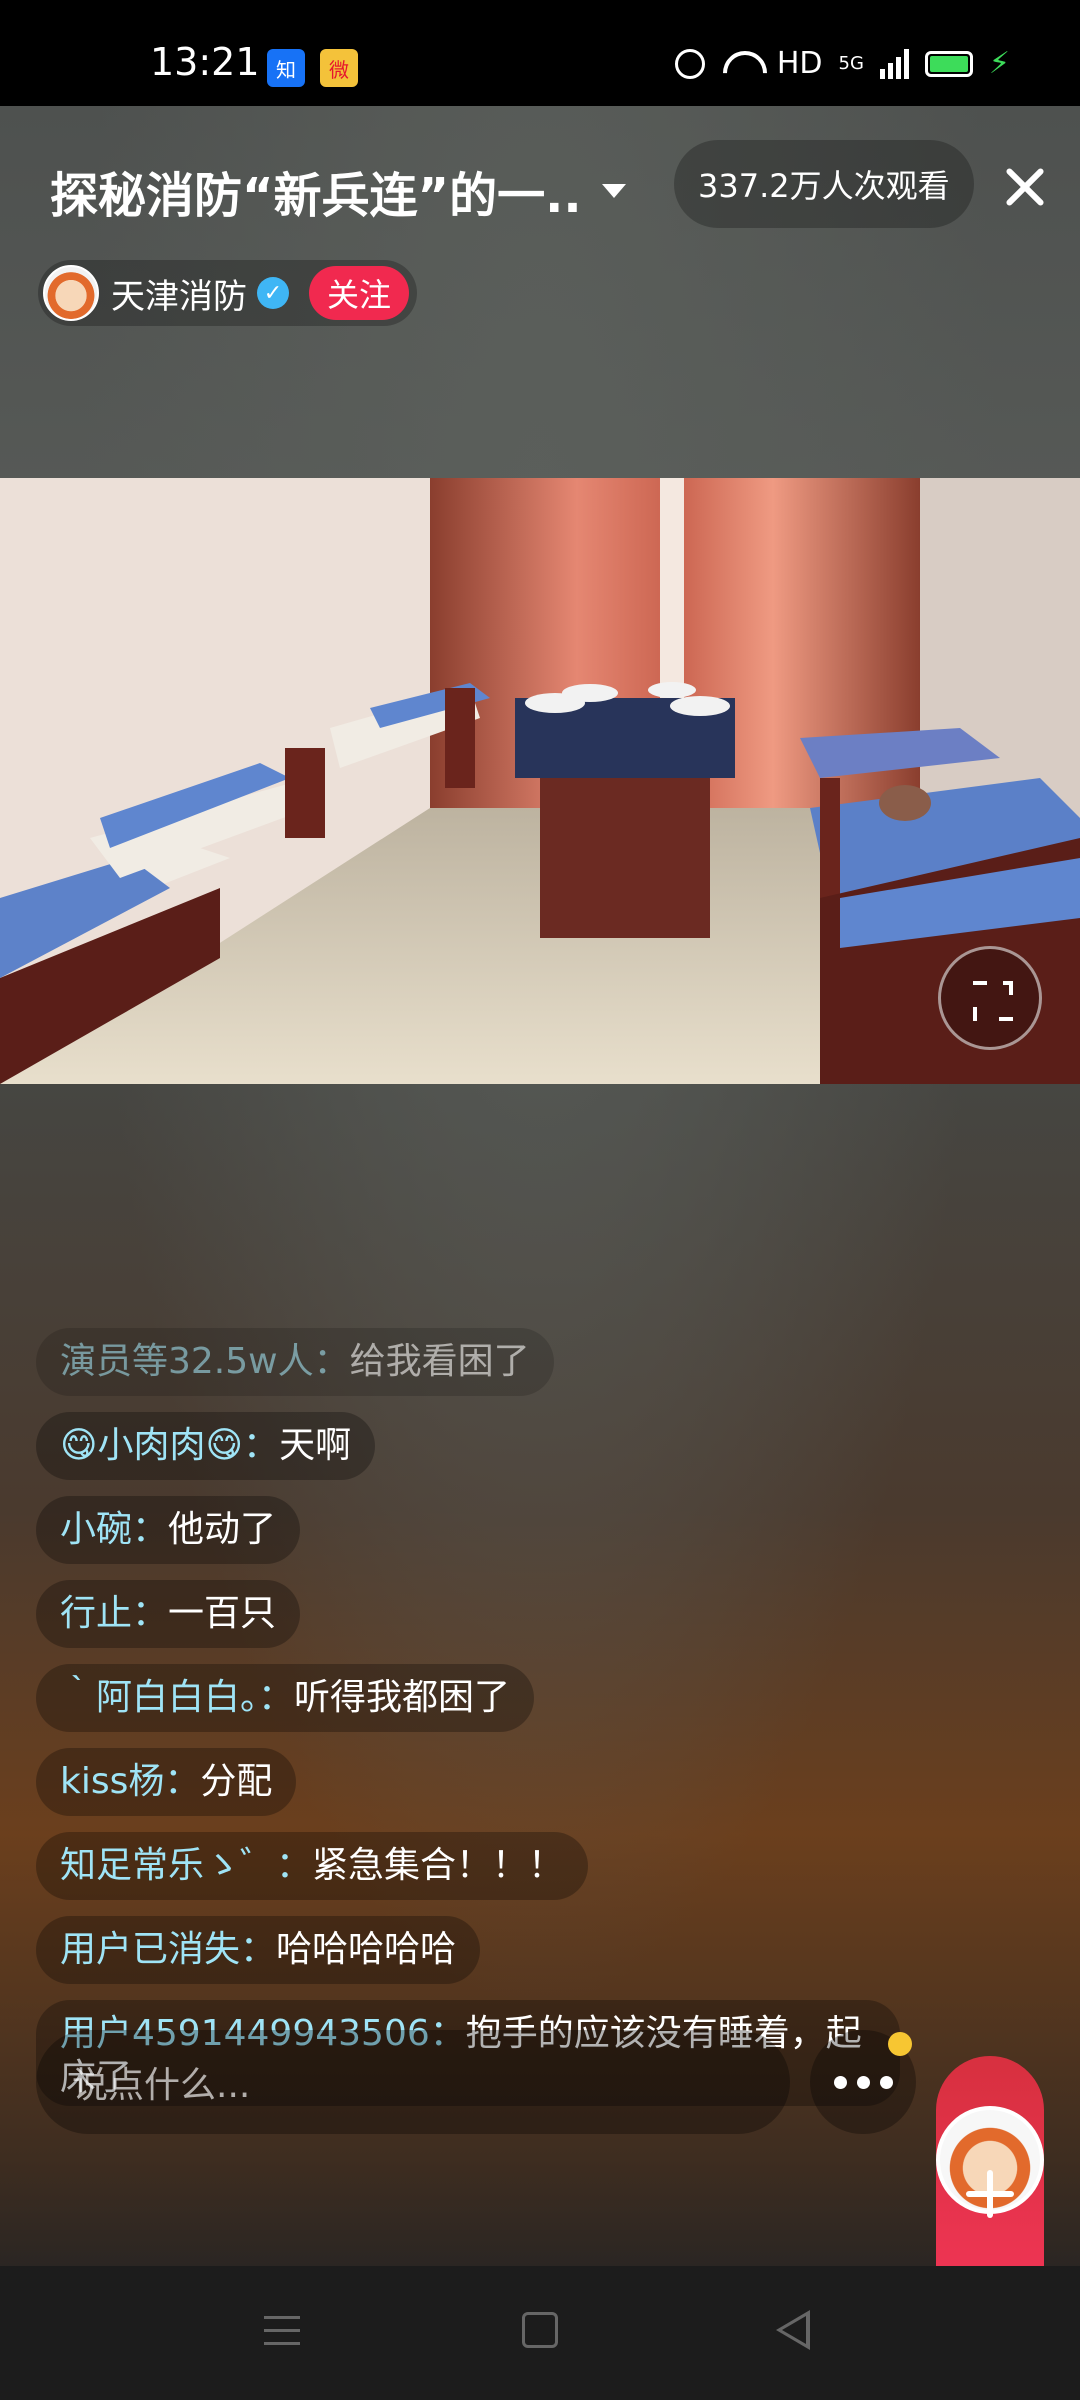 Image resolution: width=1080 pixels, height=2400 pixels. Describe the element at coordinates (851, 63) in the screenshot. I see `network-label: 5G` at that location.